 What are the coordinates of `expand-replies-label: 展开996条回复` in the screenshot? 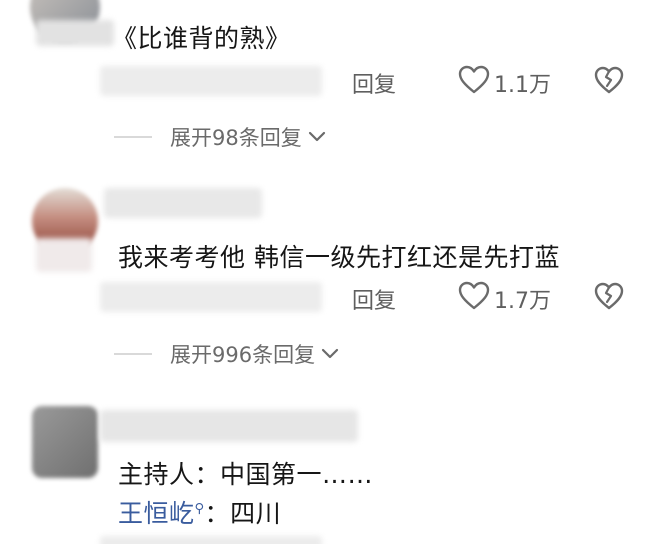 It's located at (243, 355).